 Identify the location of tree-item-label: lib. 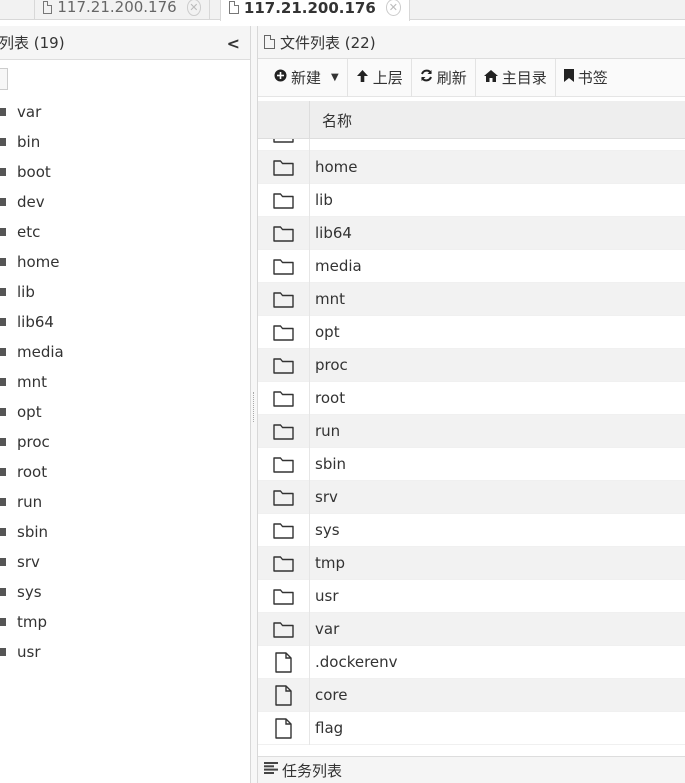
(26, 292).